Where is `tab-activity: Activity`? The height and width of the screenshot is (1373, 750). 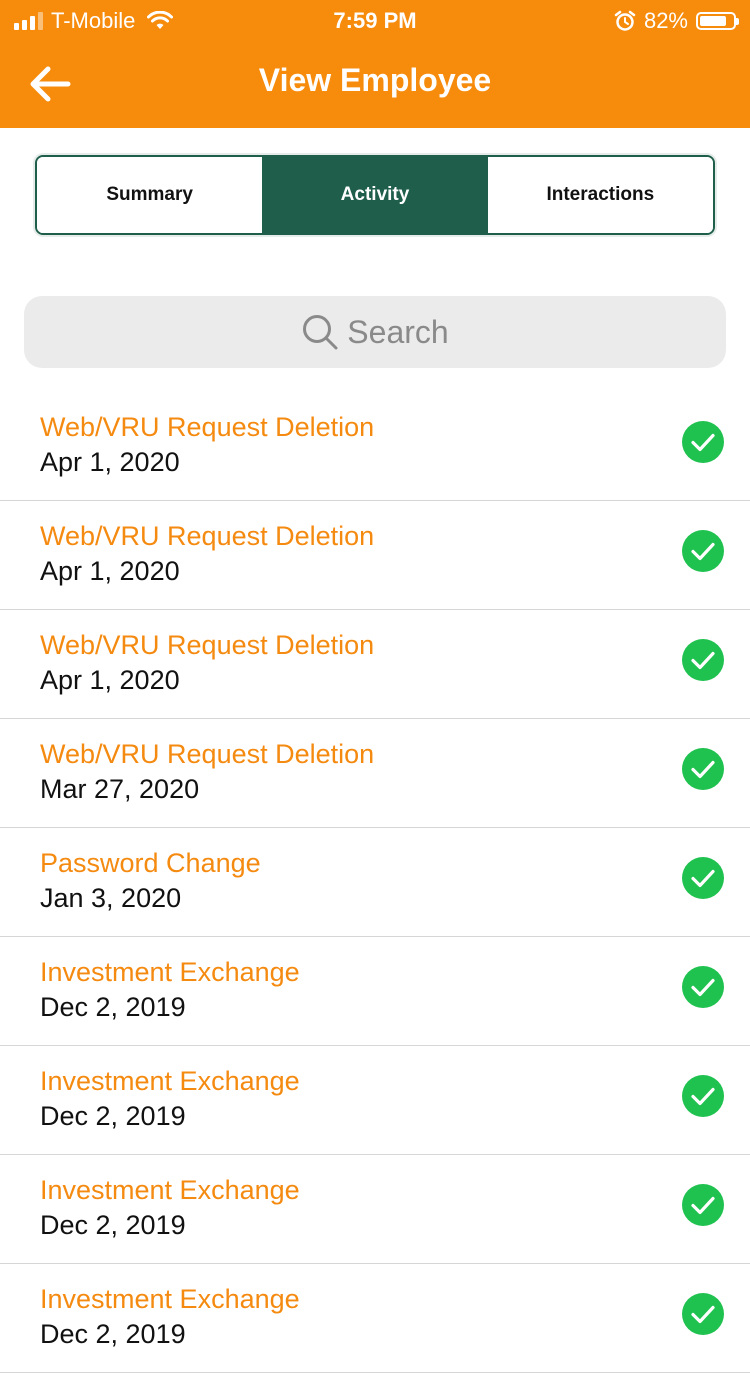 tab-activity: Activity is located at coordinates (375, 195).